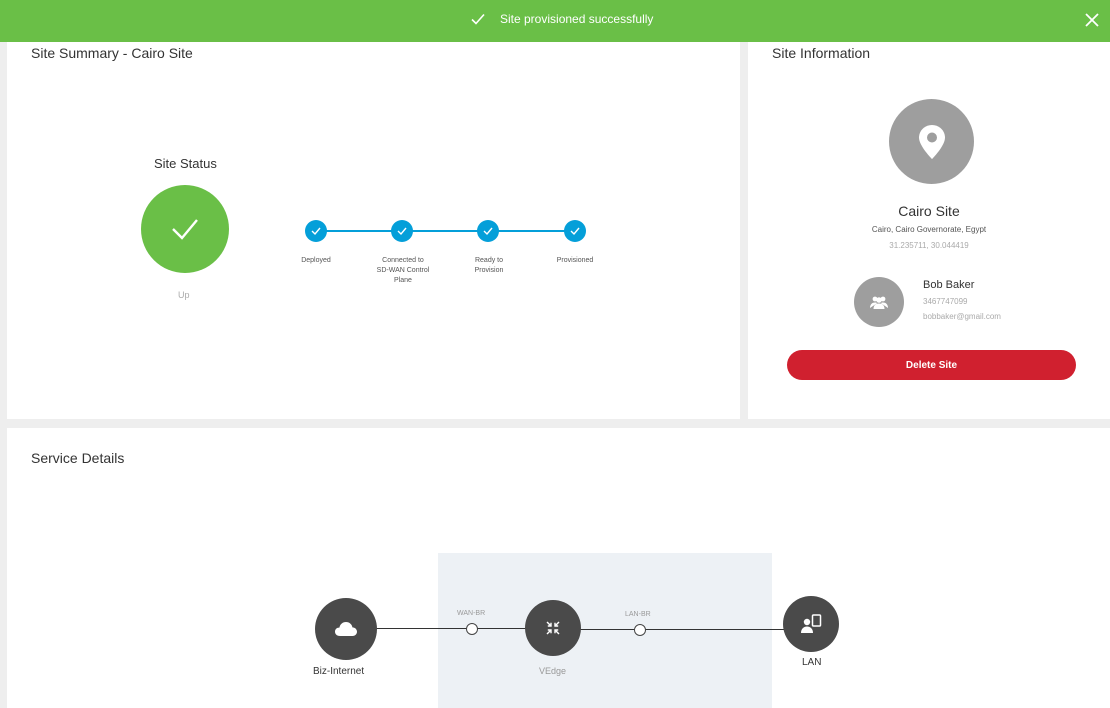  I want to click on internet-label: Biz-Internet, so click(339, 671).